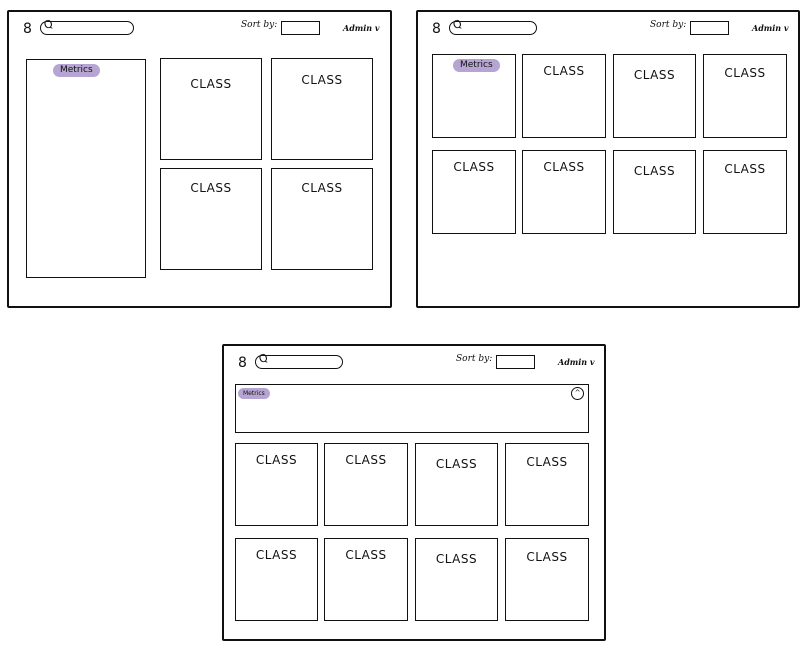 The image size is (810, 650). What do you see at coordinates (577, 393) in the screenshot?
I see `collapse-icon: ^` at bounding box center [577, 393].